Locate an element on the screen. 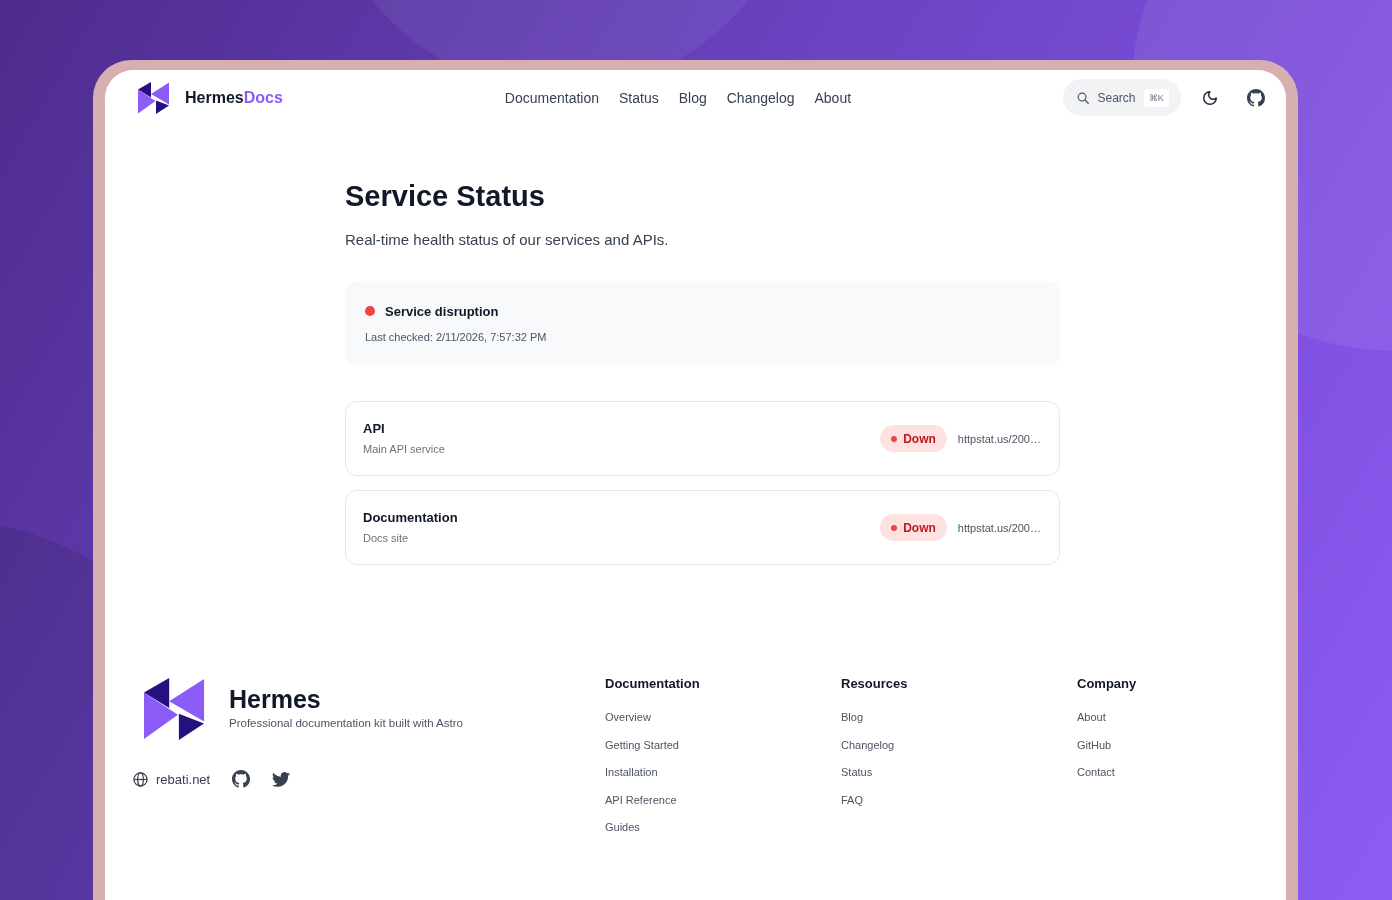 Image resolution: width=1392 pixels, height=900 pixels. footer-link: Overview is located at coordinates (628, 717).